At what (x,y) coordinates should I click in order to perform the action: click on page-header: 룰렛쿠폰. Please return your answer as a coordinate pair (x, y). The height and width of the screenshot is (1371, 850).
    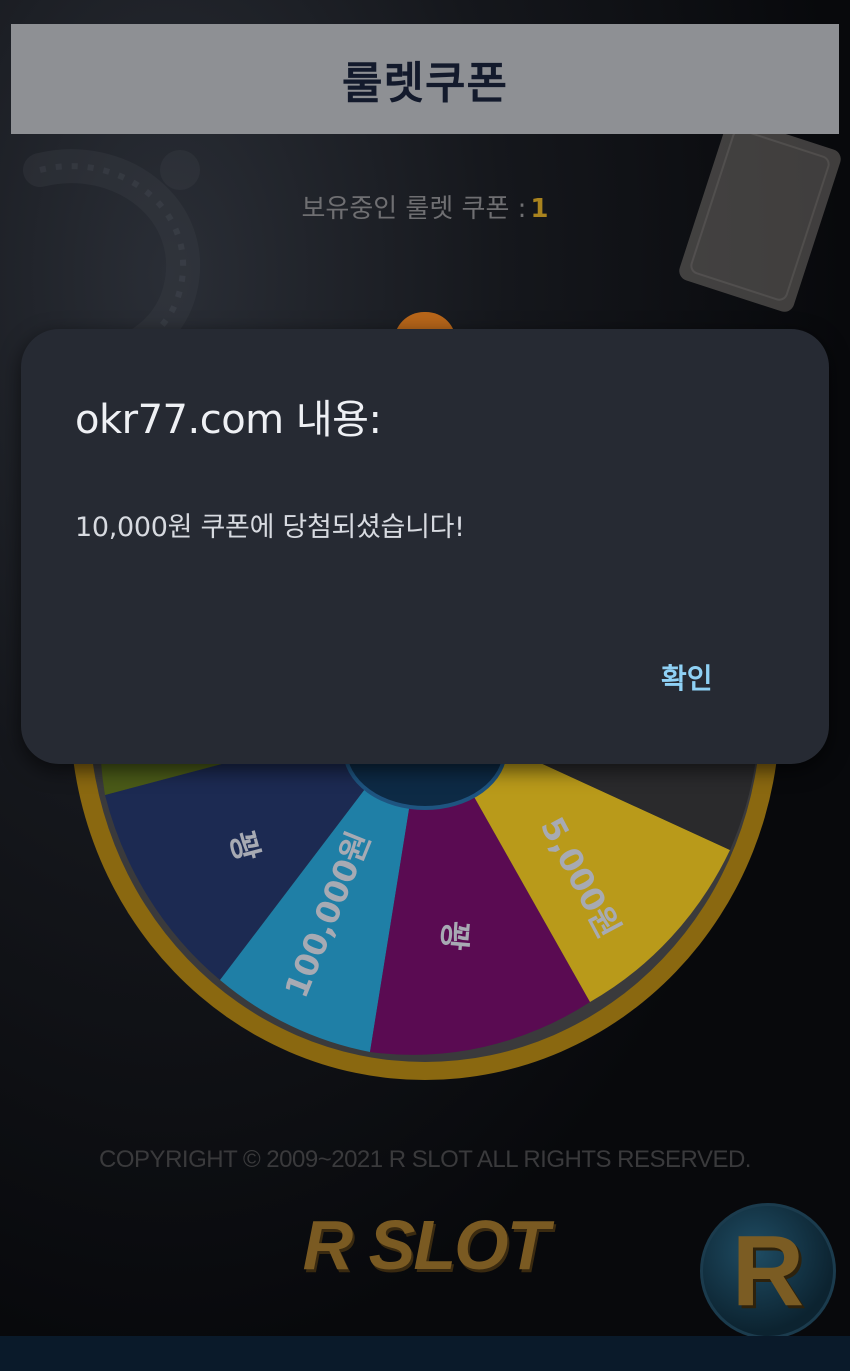
    Looking at the image, I should click on (425, 79).